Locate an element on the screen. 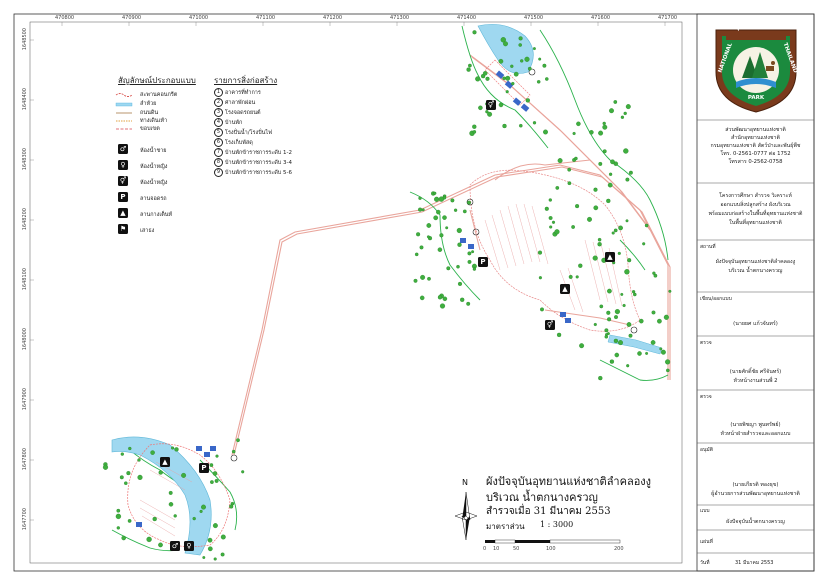  drawing-name: ผังปัจจุบันน้ำตกนางครวญ is located at coordinates (755, 522).